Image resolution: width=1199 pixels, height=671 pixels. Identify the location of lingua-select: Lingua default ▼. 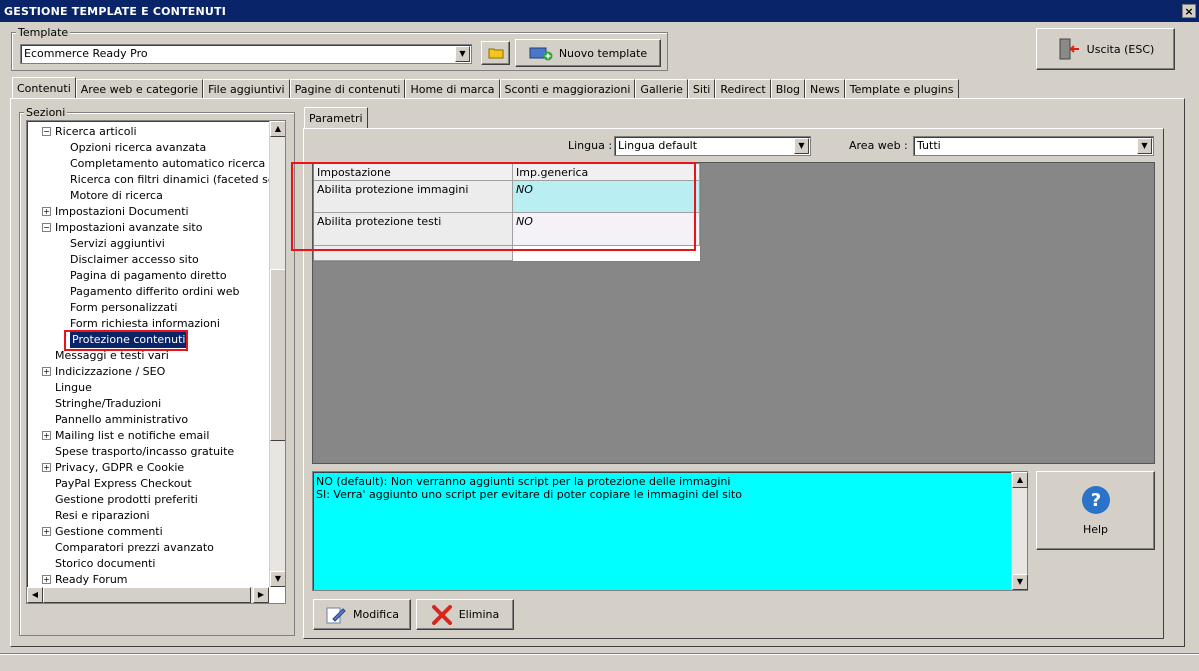
(712, 146).